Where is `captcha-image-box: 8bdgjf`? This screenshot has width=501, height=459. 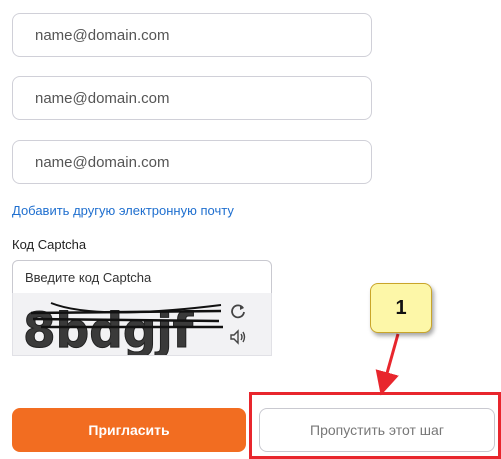
captcha-image-box: 8bdgjf is located at coordinates (142, 324).